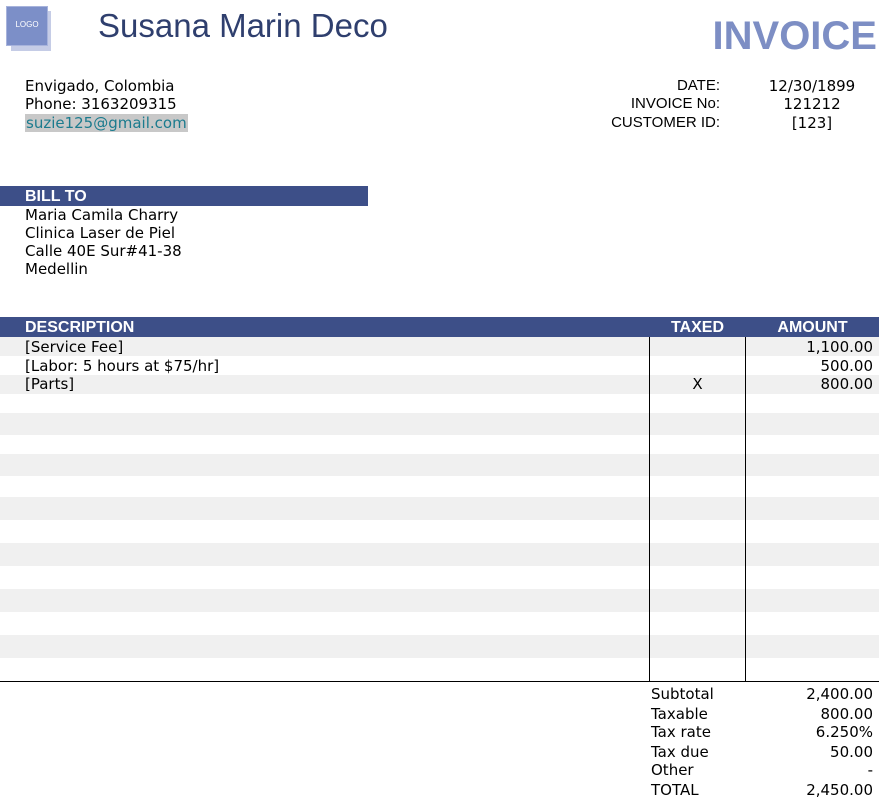 Image resolution: width=879 pixels, height=811 pixels. I want to click on subtotal-value: 2,400.00, so click(839, 694).